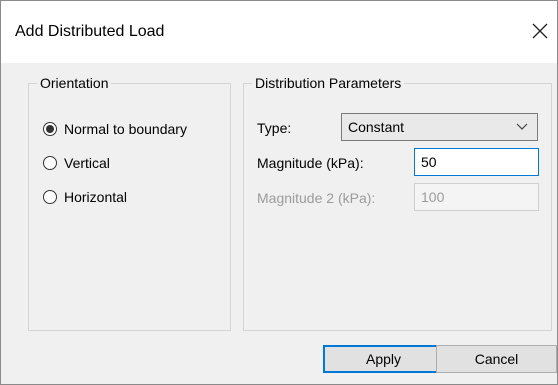 This screenshot has height=385, width=558. Describe the element at coordinates (383, 359) in the screenshot. I see `apply-button: Apply` at that location.